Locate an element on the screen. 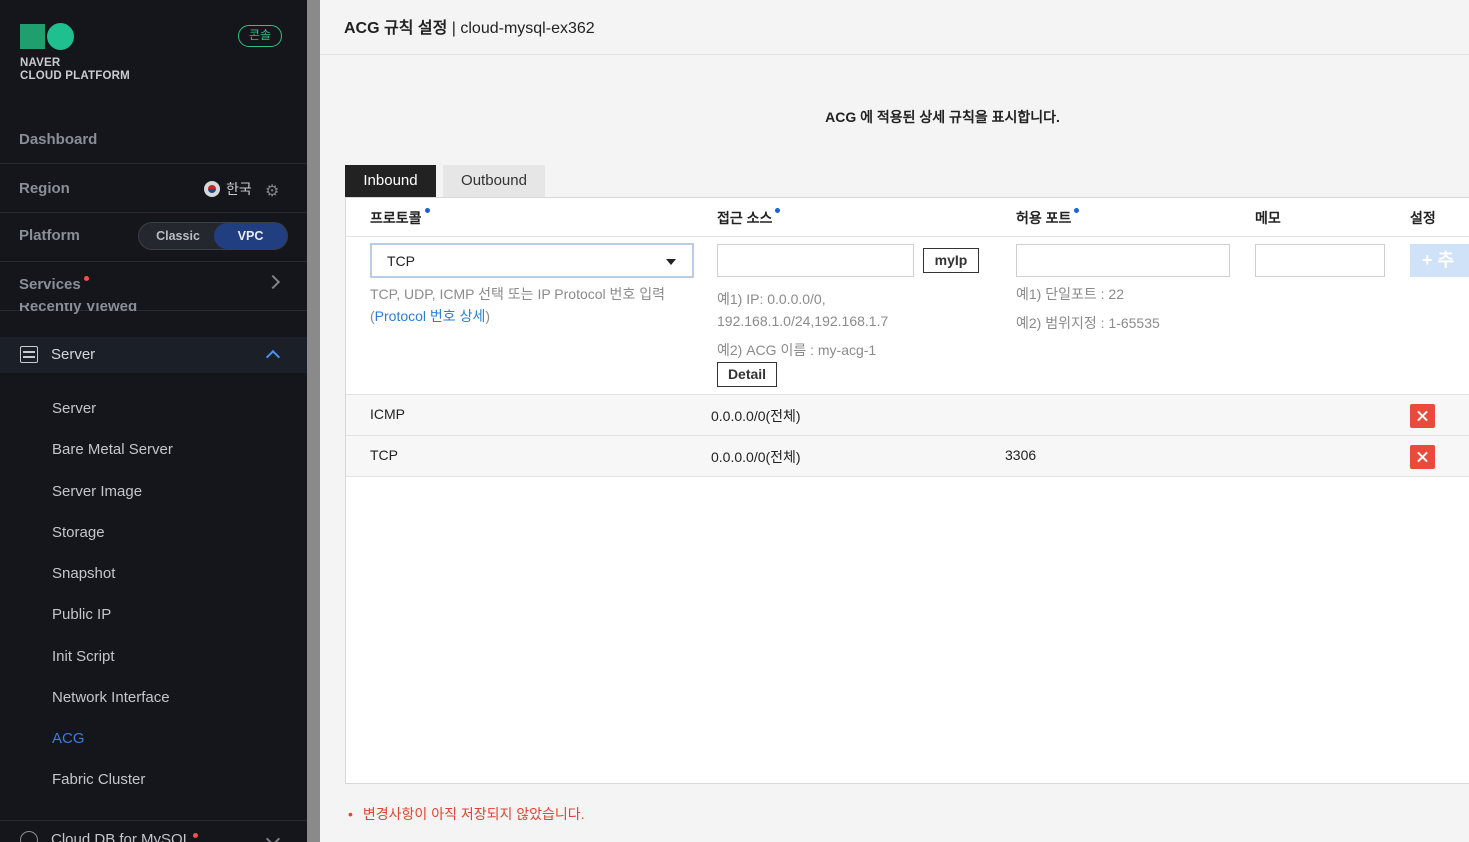  database-icon is located at coordinates (29, 836).